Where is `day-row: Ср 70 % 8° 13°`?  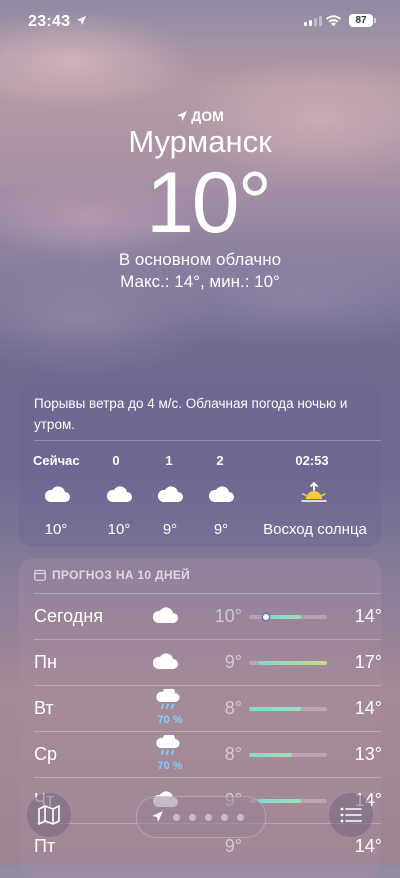 day-row: Ср 70 % 8° 13° is located at coordinates (207, 754).